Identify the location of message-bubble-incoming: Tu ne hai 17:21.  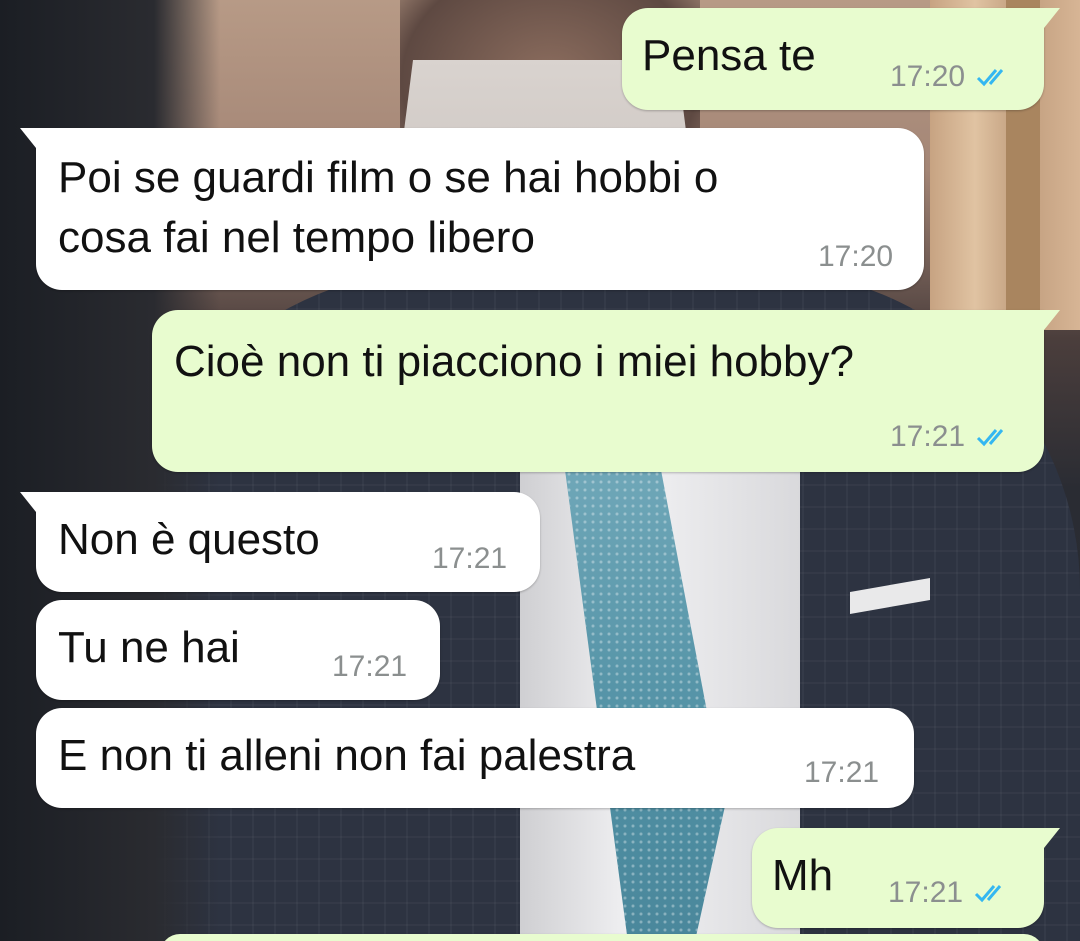
(238, 650).